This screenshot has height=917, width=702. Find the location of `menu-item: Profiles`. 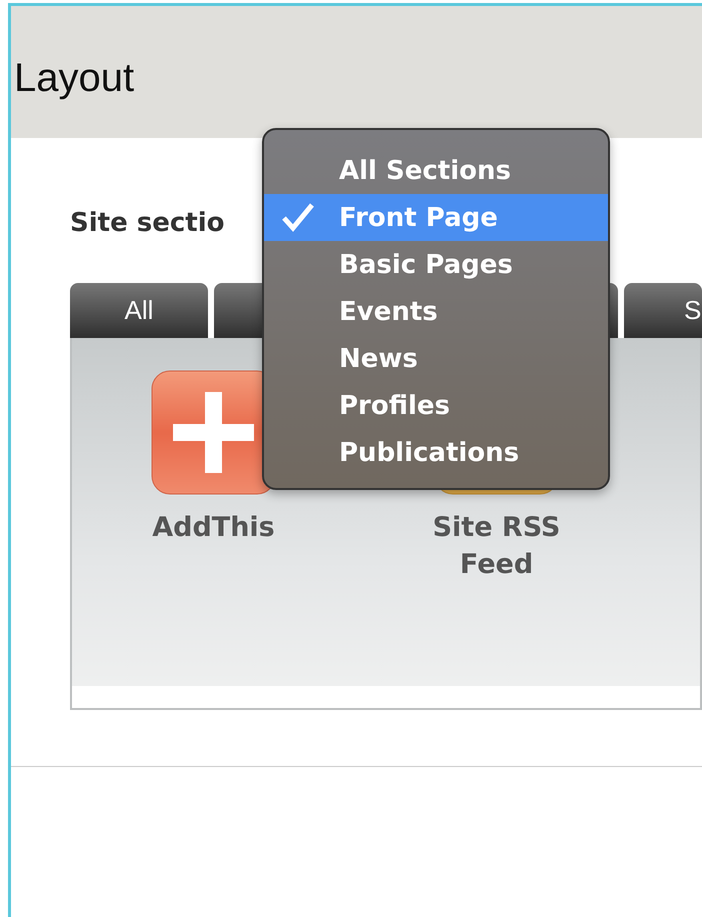

menu-item: Profiles is located at coordinates (436, 405).